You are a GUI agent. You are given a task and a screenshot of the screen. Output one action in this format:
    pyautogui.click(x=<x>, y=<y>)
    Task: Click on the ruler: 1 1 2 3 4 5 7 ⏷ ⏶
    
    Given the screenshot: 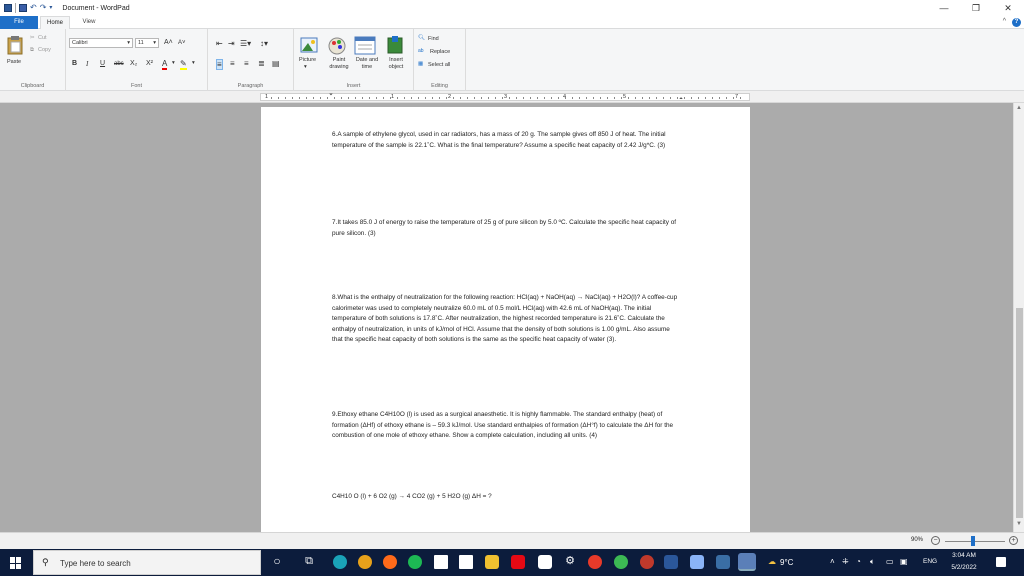 What is the action you would take?
    pyautogui.click(x=505, y=97)
    